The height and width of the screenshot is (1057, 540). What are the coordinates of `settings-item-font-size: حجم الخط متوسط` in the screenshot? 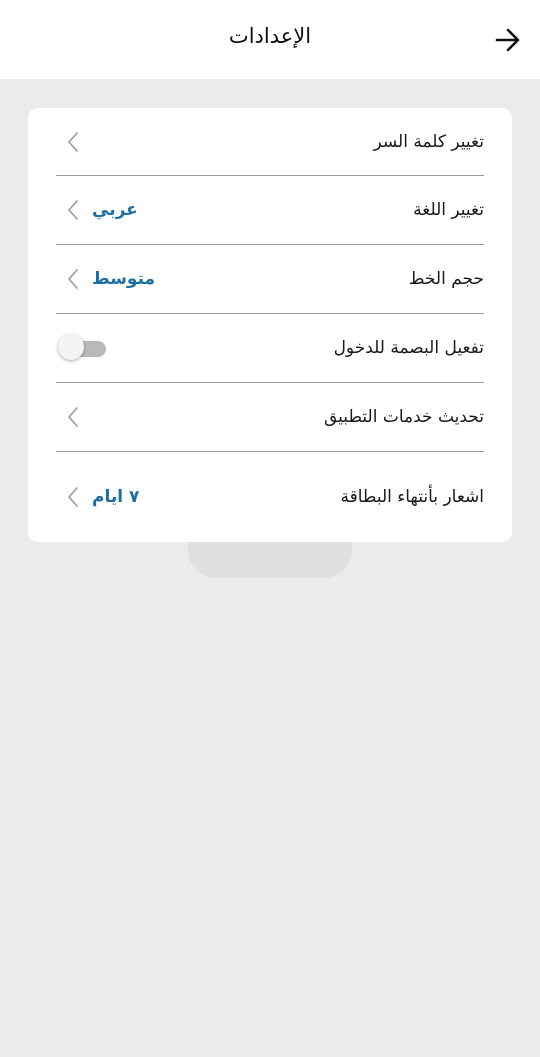 It's located at (270, 279).